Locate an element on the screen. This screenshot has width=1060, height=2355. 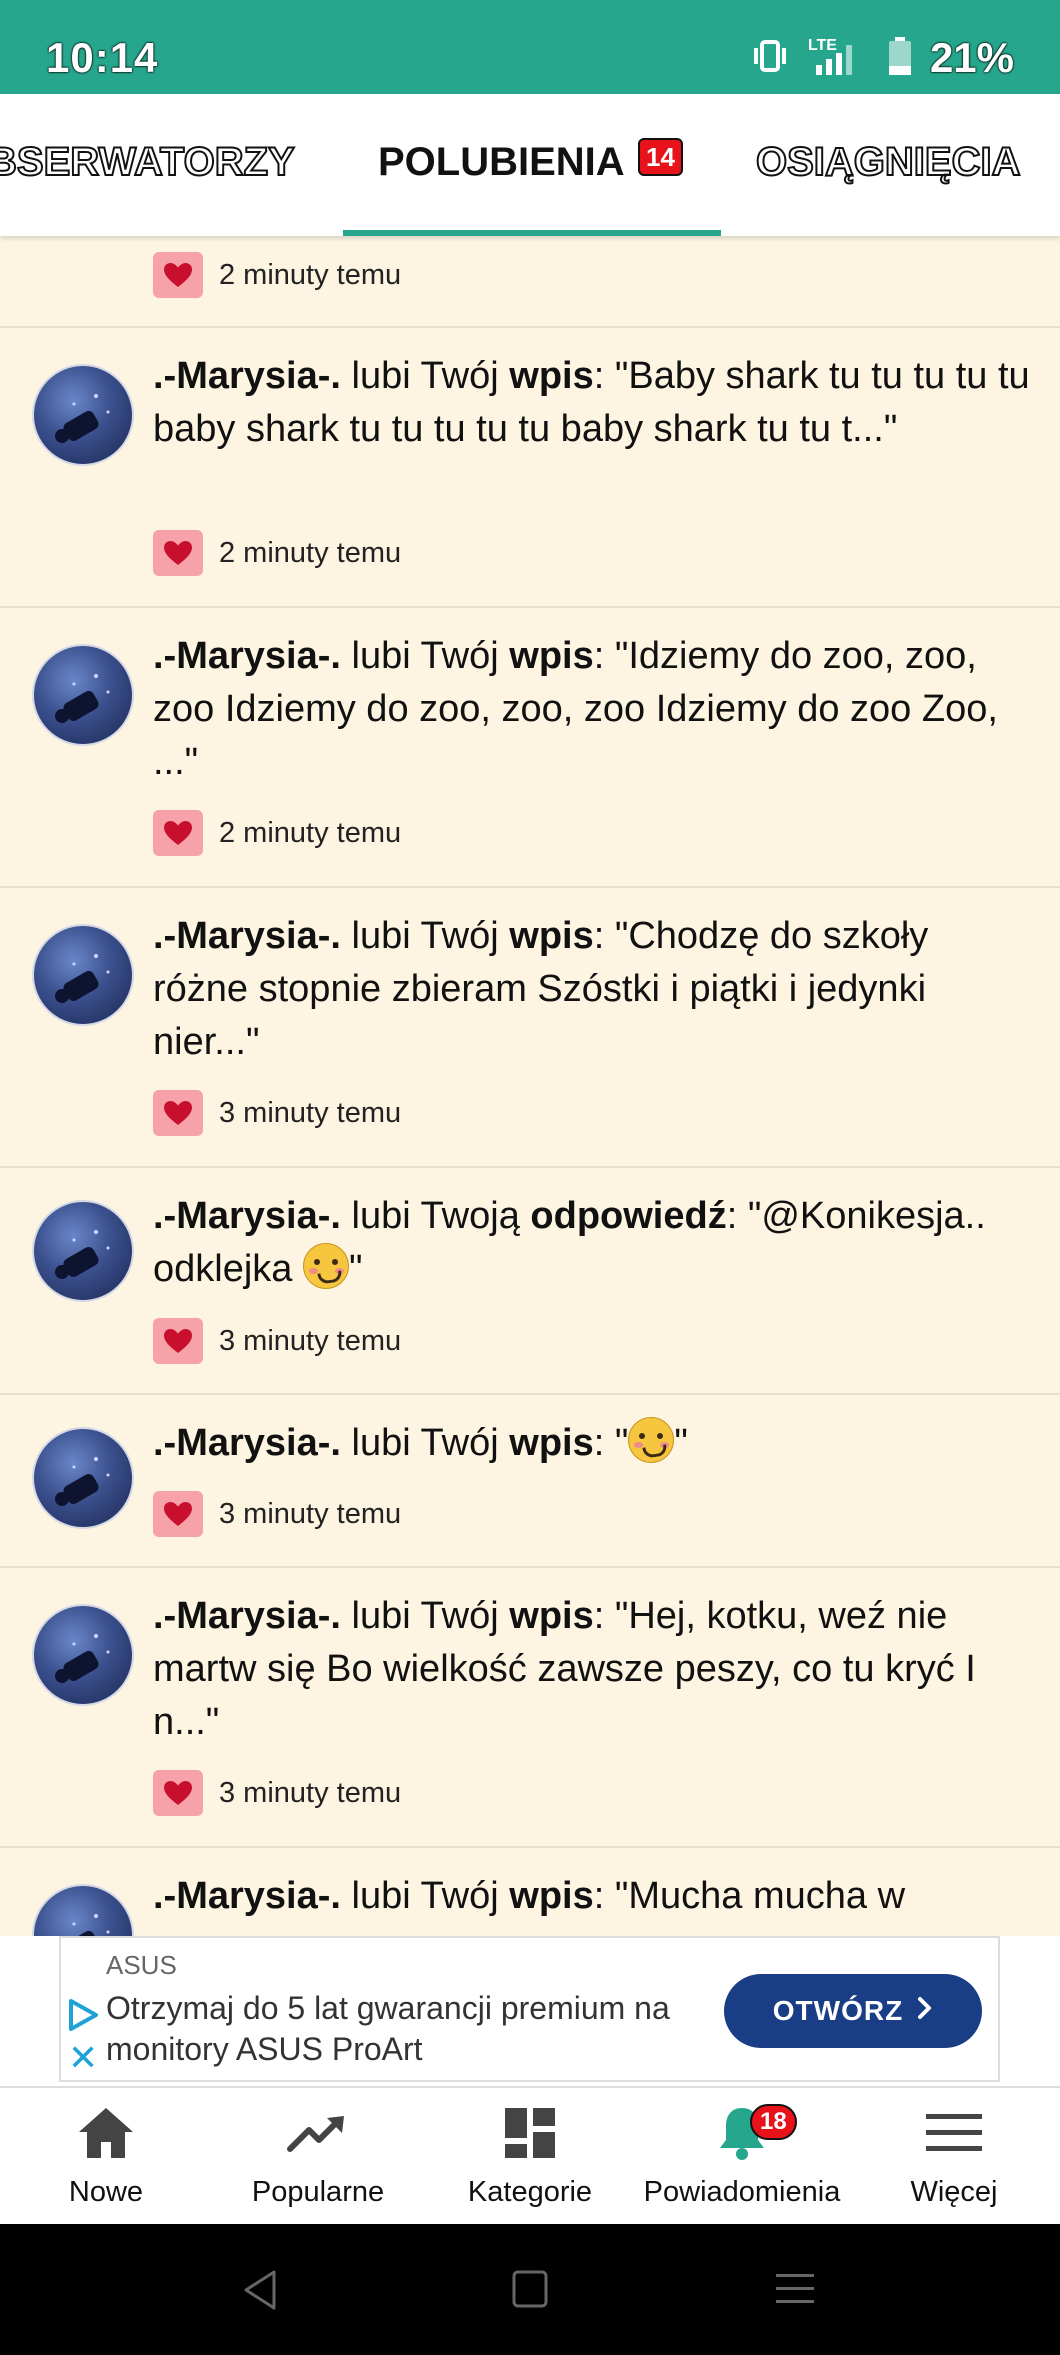
battery-icon is located at coordinates (900, 58).